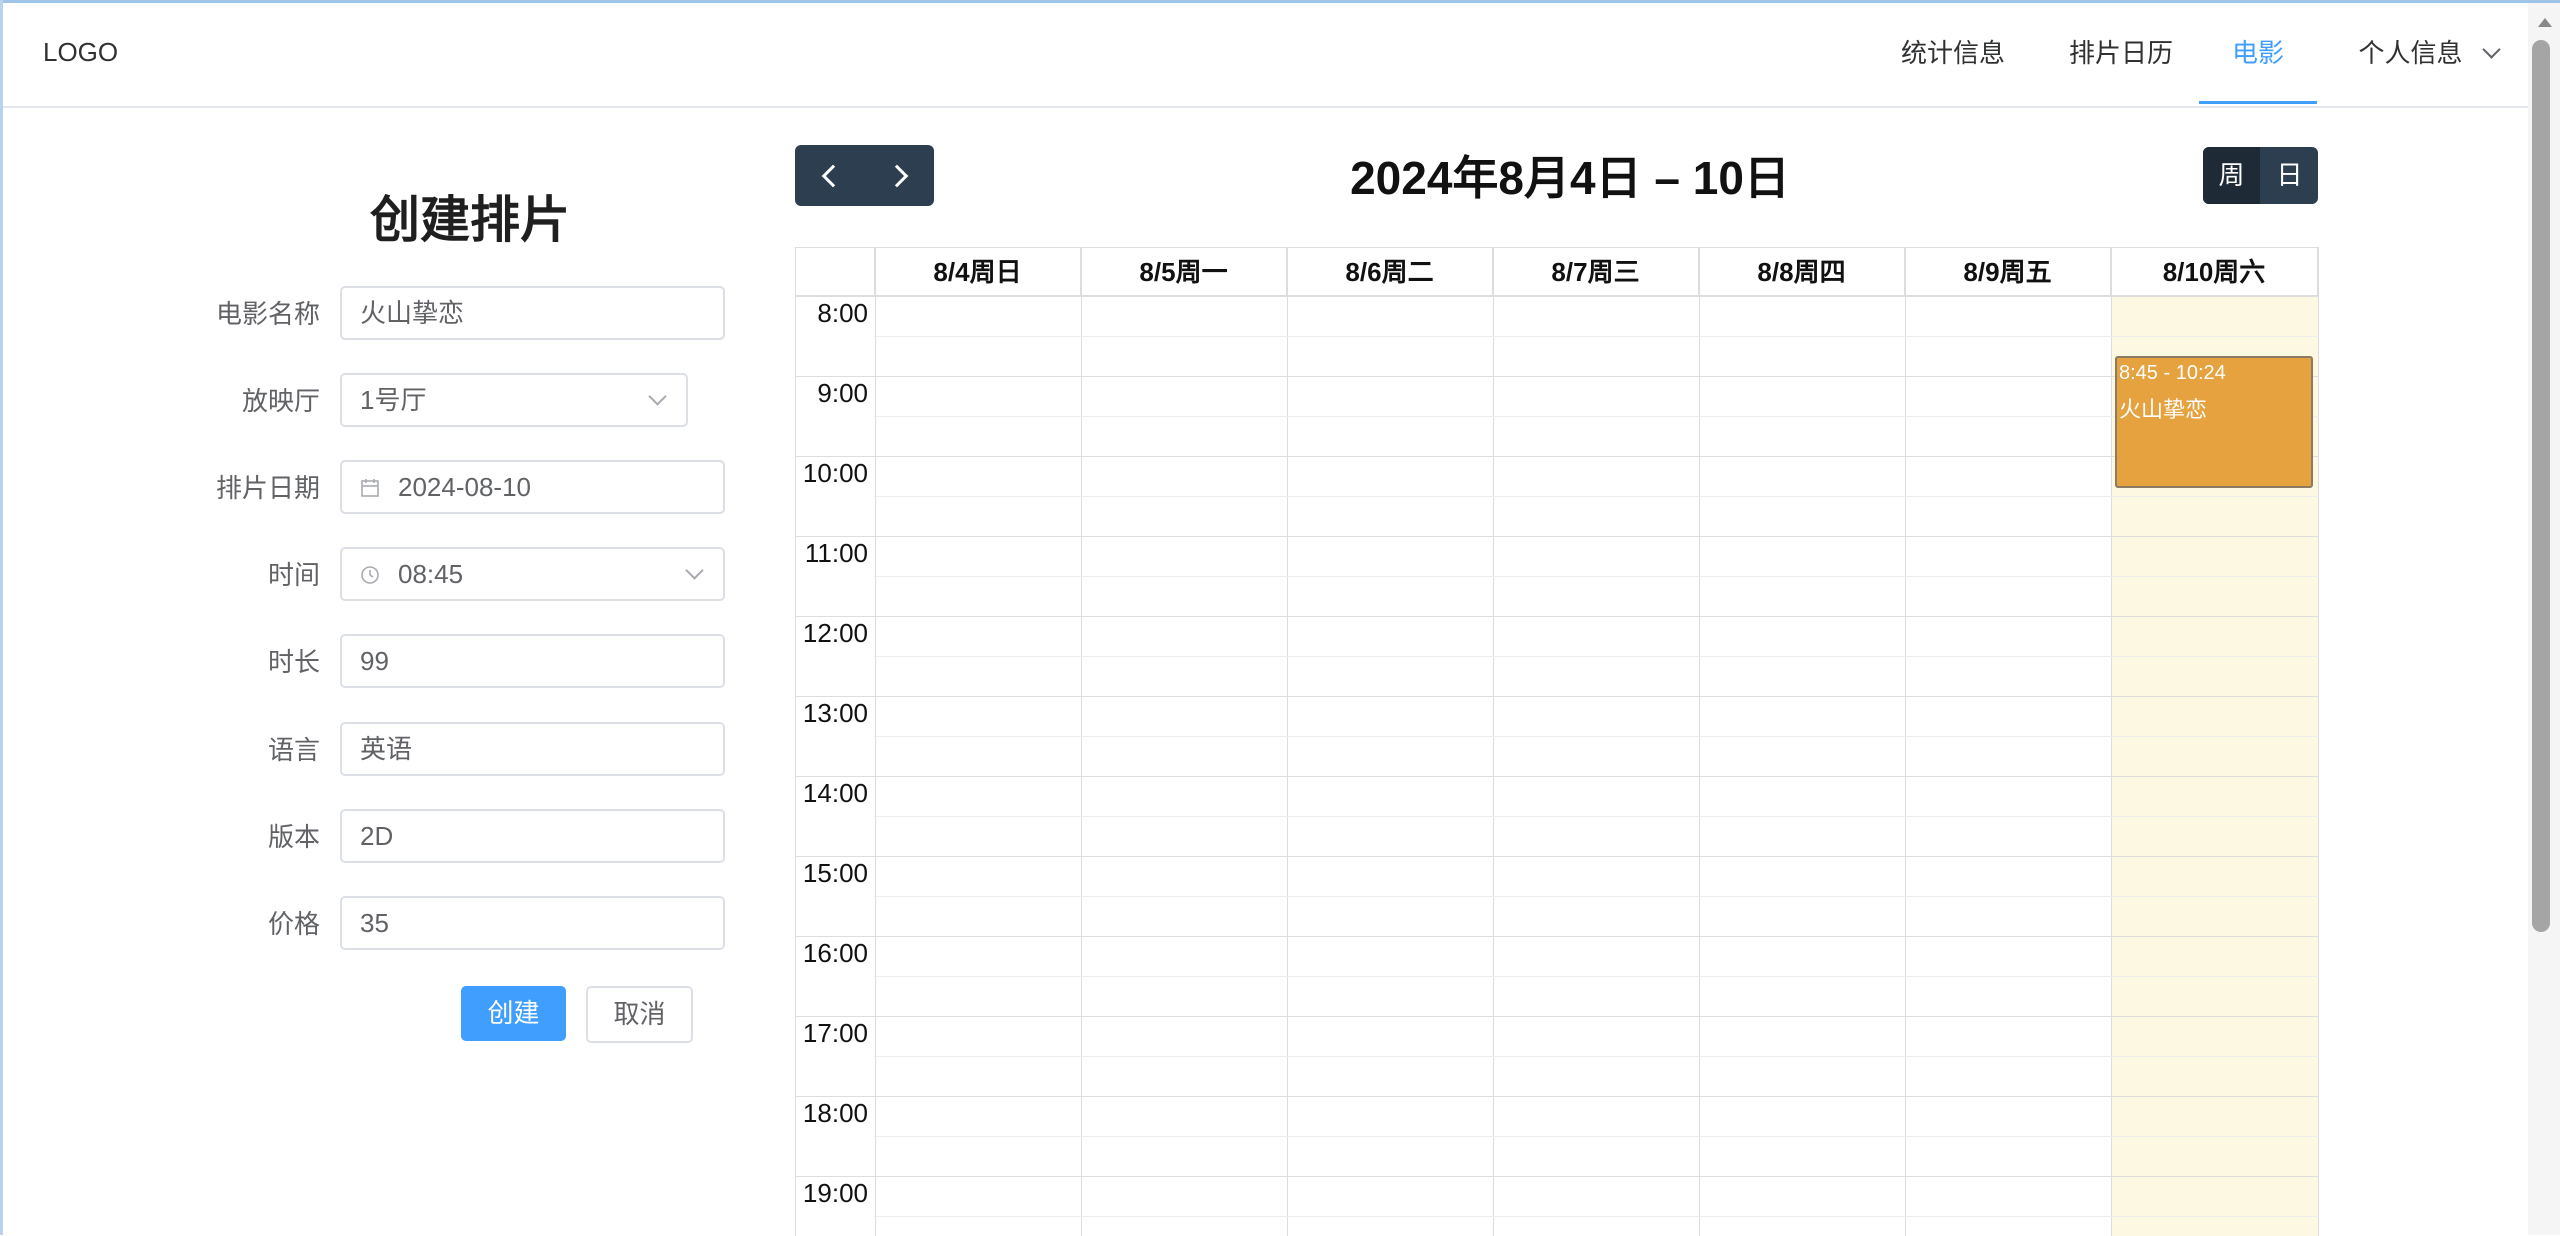 Image resolution: width=2560 pixels, height=1236 pixels. Describe the element at coordinates (2289, 175) in the screenshot. I see `day-view-button: 日` at that location.